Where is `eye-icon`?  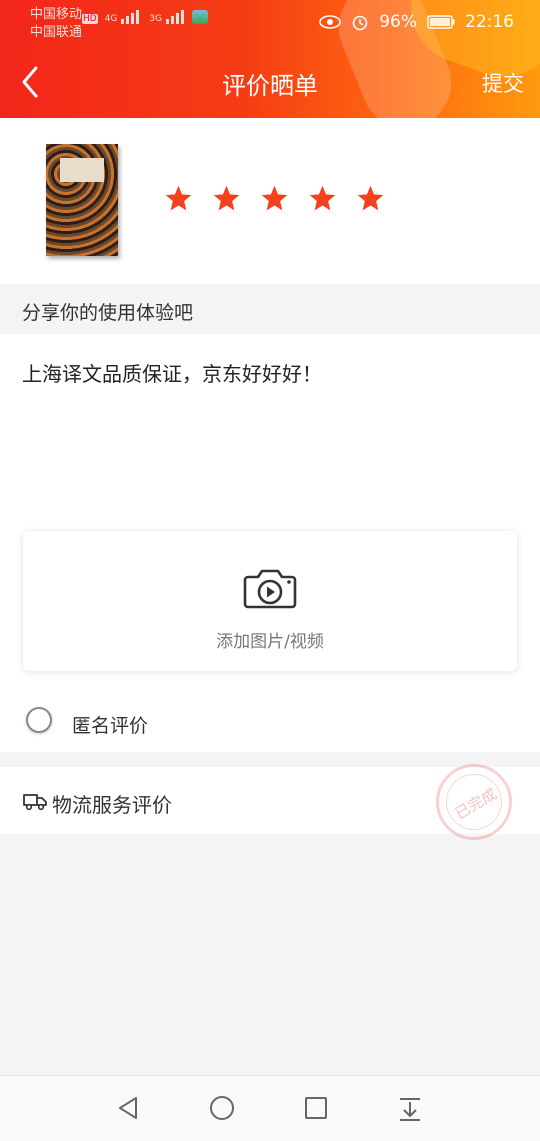
eye-icon is located at coordinates (330, 22).